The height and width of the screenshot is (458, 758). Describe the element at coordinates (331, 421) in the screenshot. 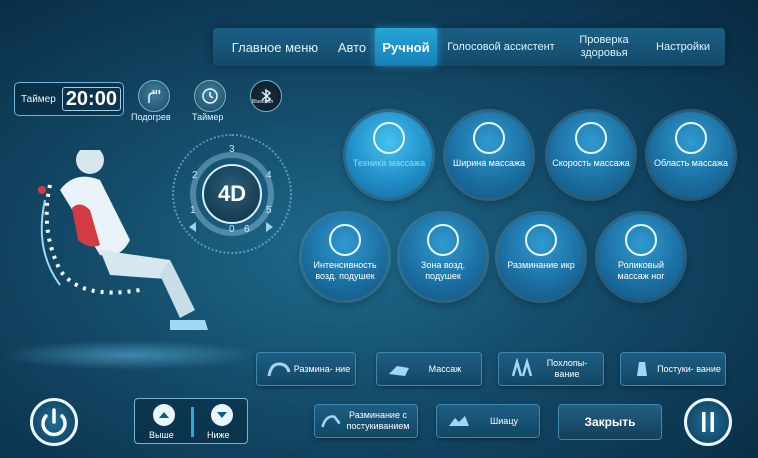

I see `kneading-tapping-icon` at that location.